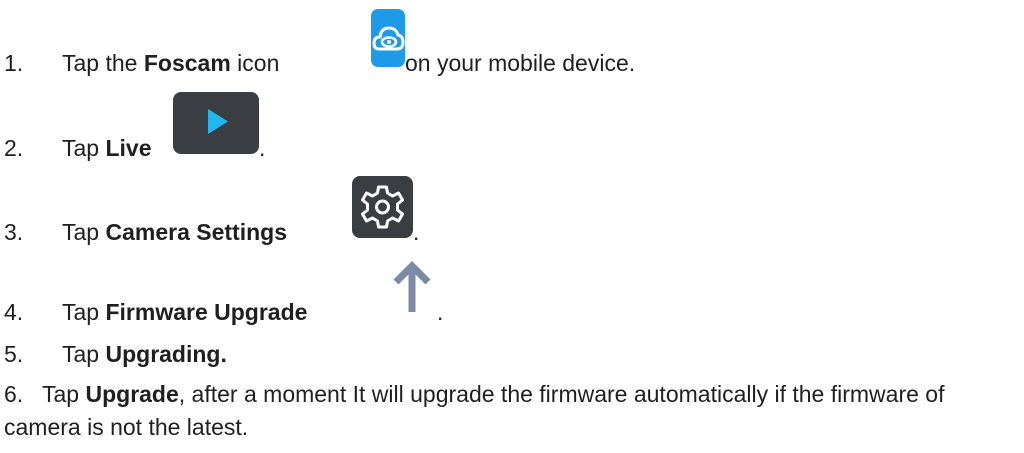 This screenshot has width=1024, height=453. Describe the element at coordinates (14, 232) in the screenshot. I see `step-number: 3.` at that location.